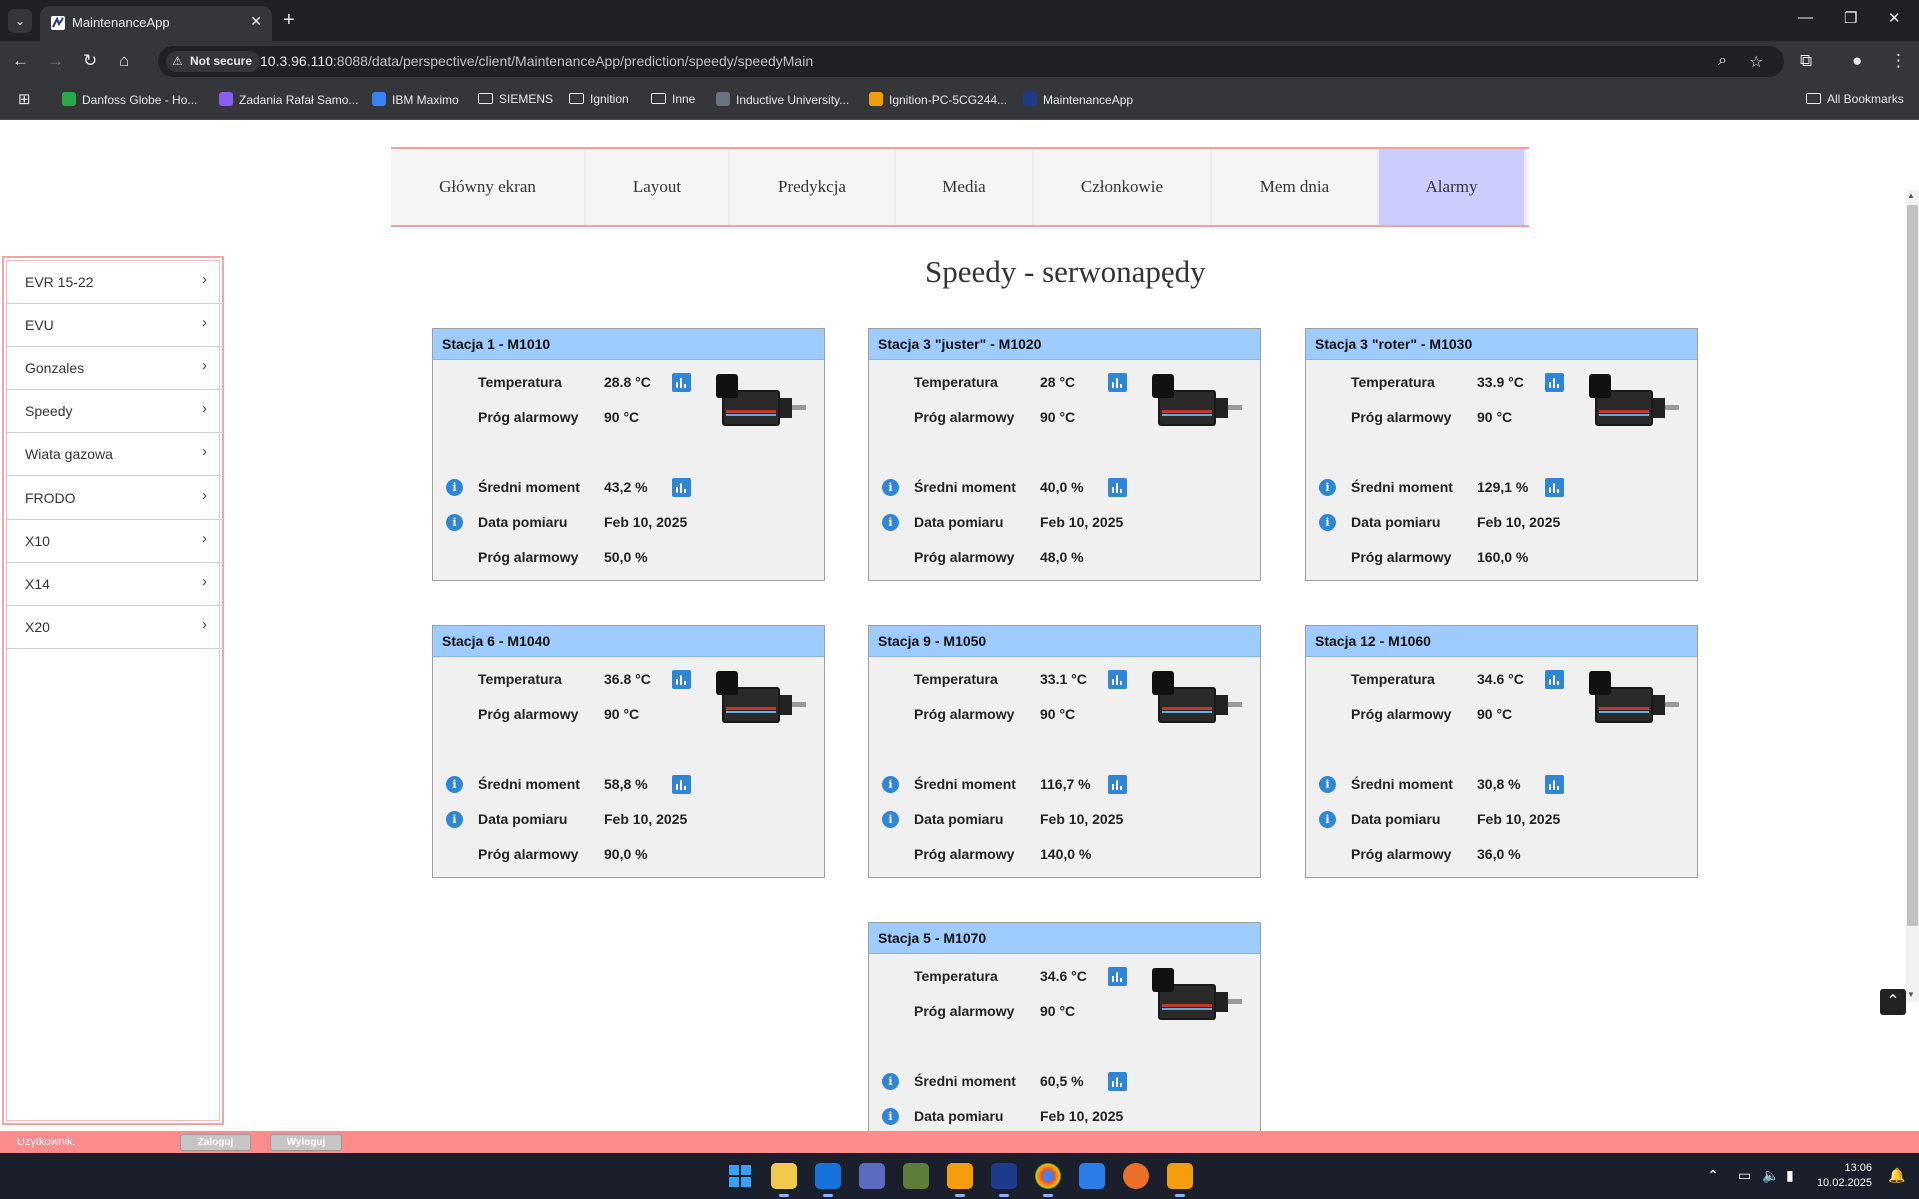  Describe the element at coordinates (115, 455) in the screenshot. I see `sidebar-item-wiata-gazowa: Wiata gazowa ›` at that location.